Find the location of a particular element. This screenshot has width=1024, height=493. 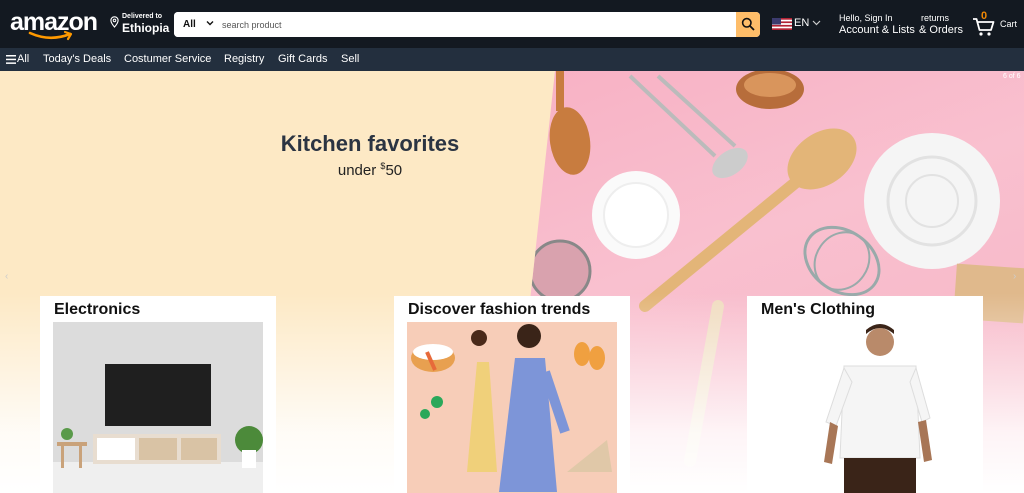

search-category-select: All is located at coordinates (196, 24).